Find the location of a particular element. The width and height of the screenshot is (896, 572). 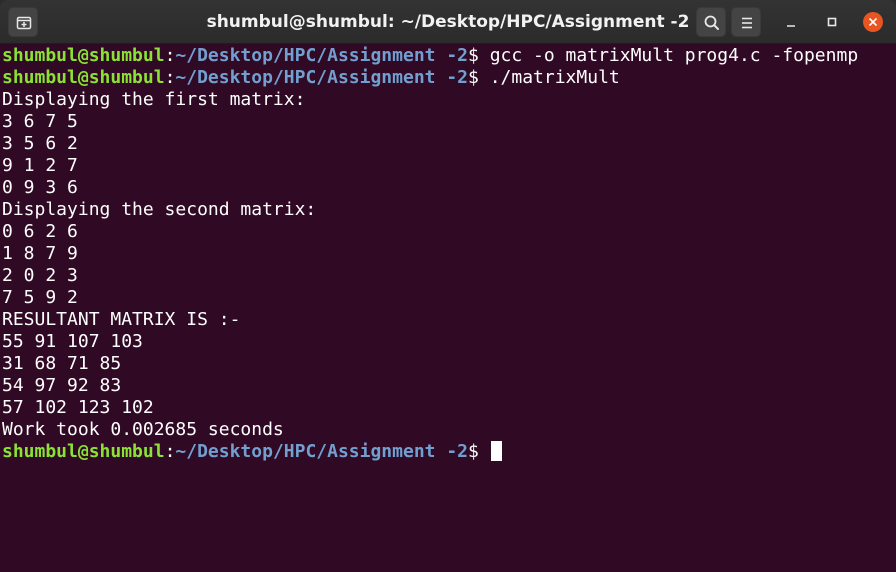

output-line: 55 91 107 103 is located at coordinates (72, 341).